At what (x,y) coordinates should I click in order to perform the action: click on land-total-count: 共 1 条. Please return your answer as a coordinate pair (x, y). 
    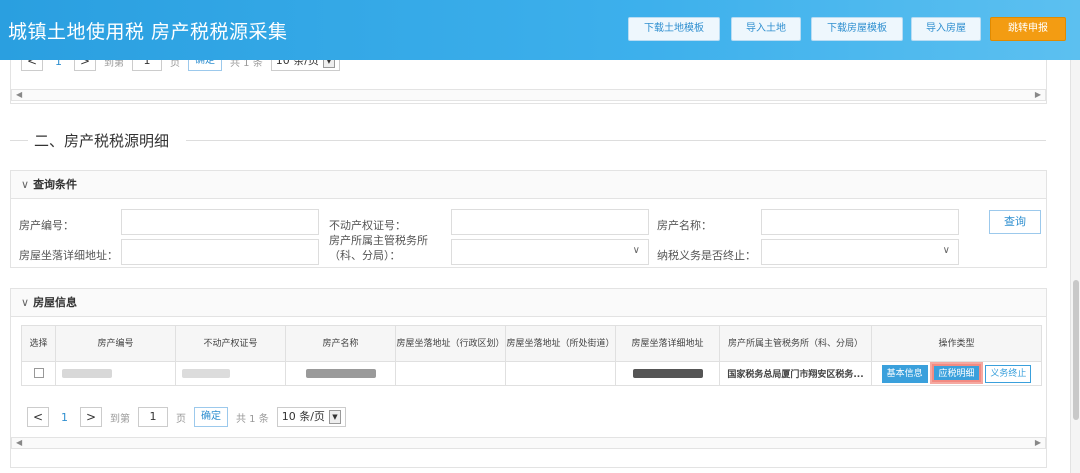
    Looking at the image, I should click on (246, 64).